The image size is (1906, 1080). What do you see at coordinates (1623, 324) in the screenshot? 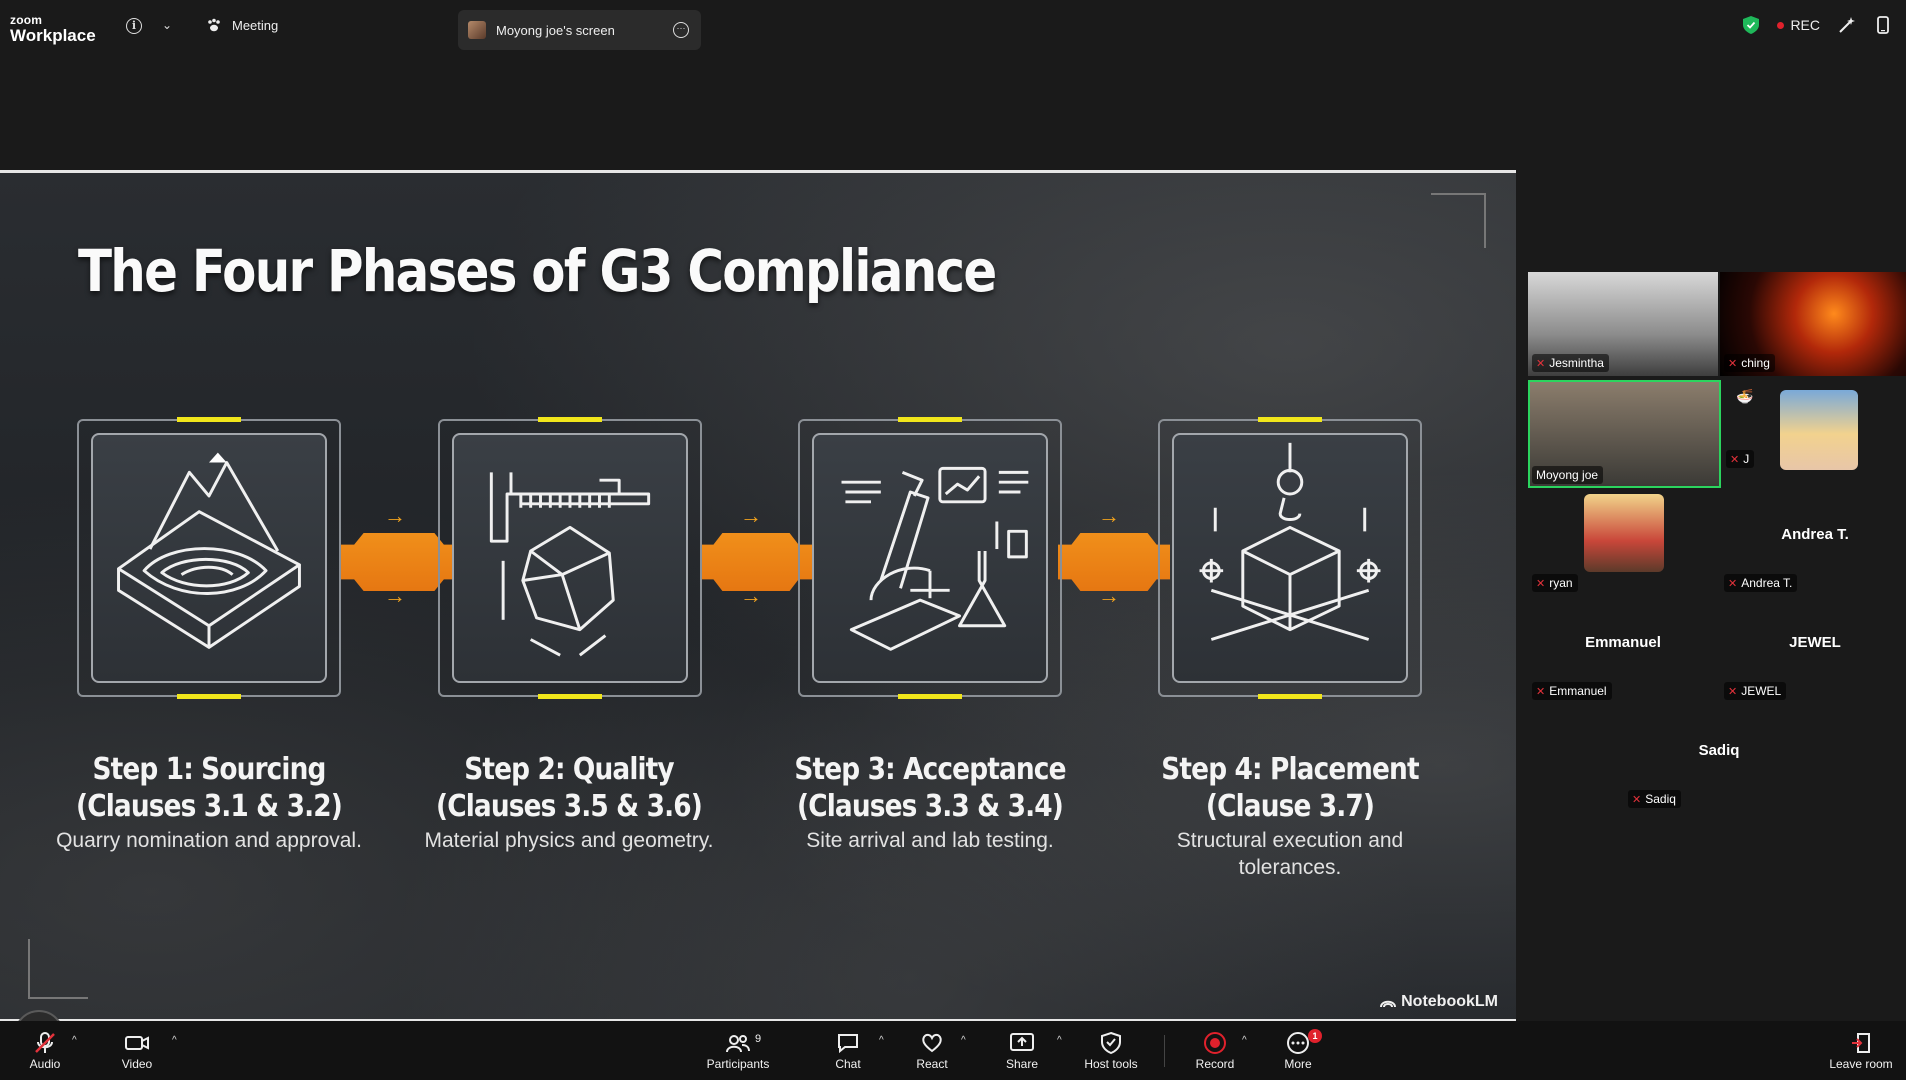
I see `video-tile-jesmintha: ✕ Jesmintha` at bounding box center [1623, 324].